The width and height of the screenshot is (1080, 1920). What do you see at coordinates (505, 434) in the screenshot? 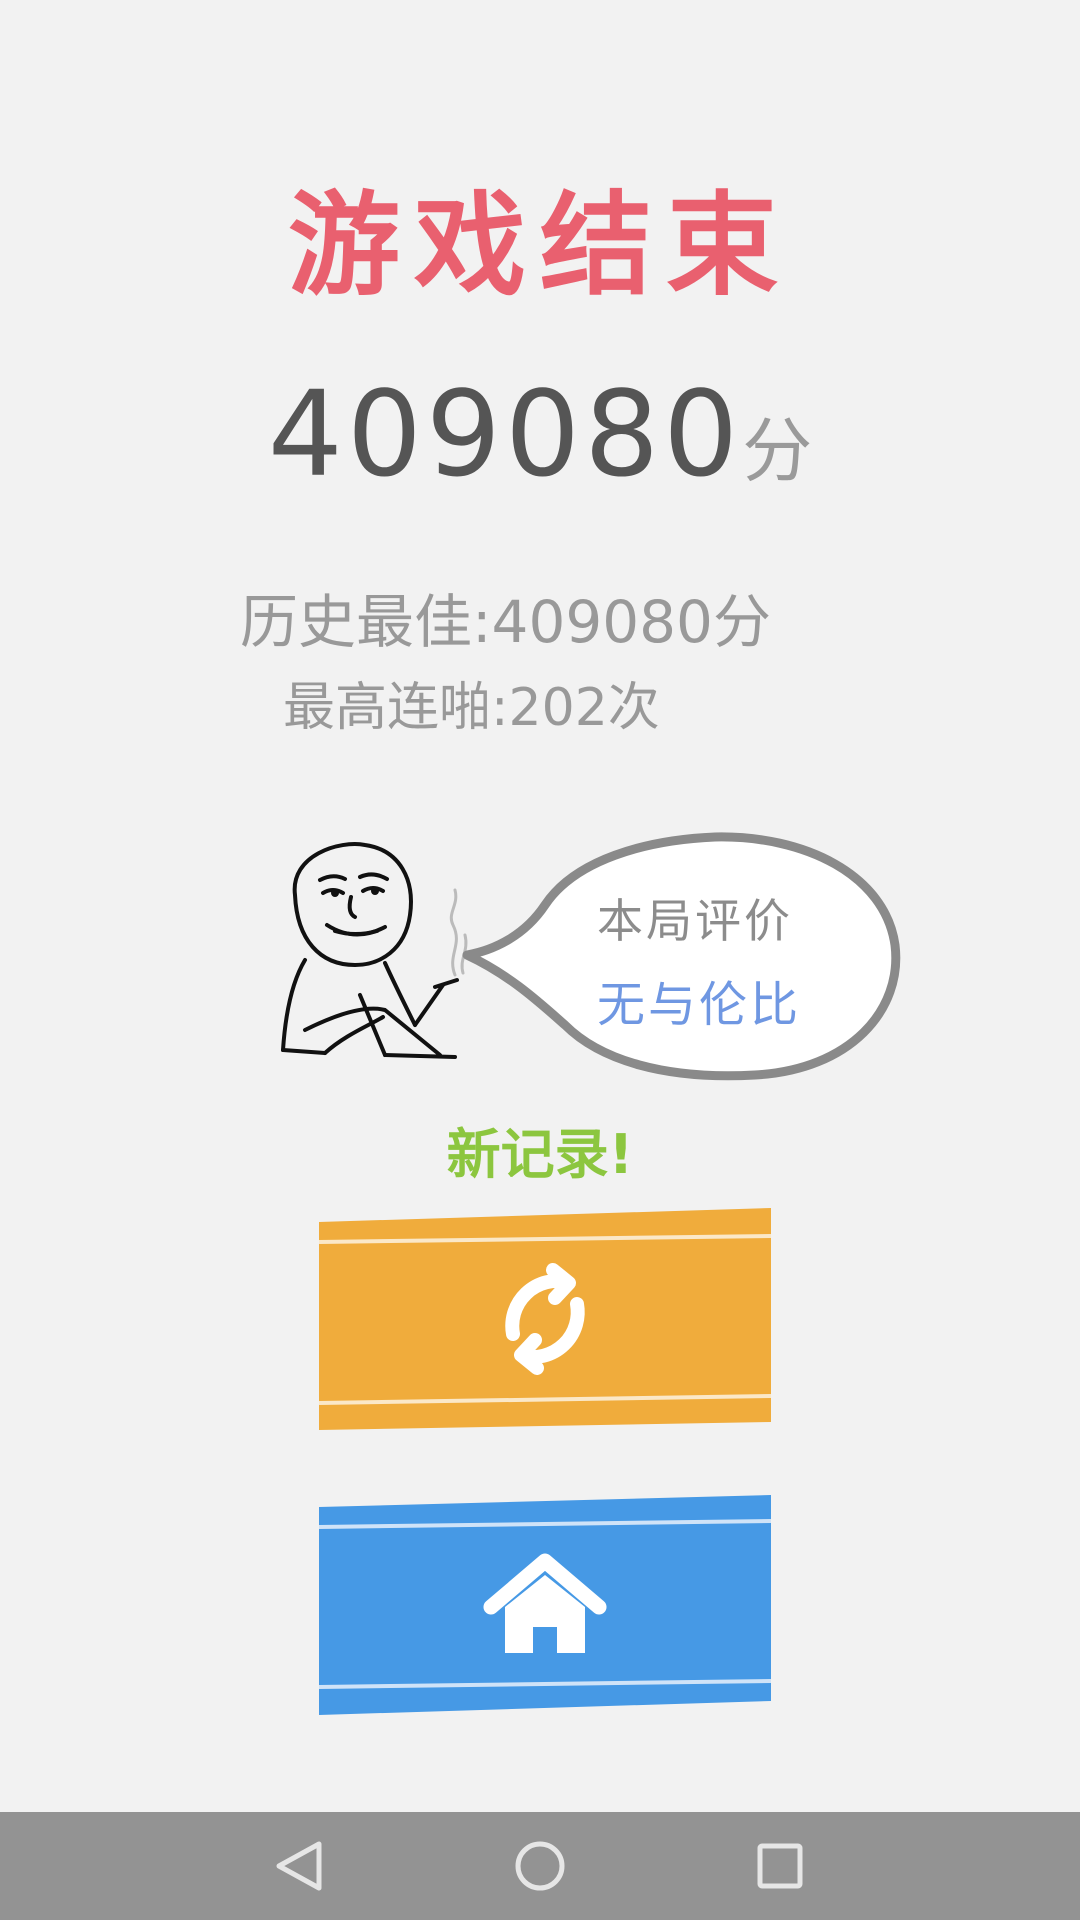
I see `score-value: 409080` at bounding box center [505, 434].